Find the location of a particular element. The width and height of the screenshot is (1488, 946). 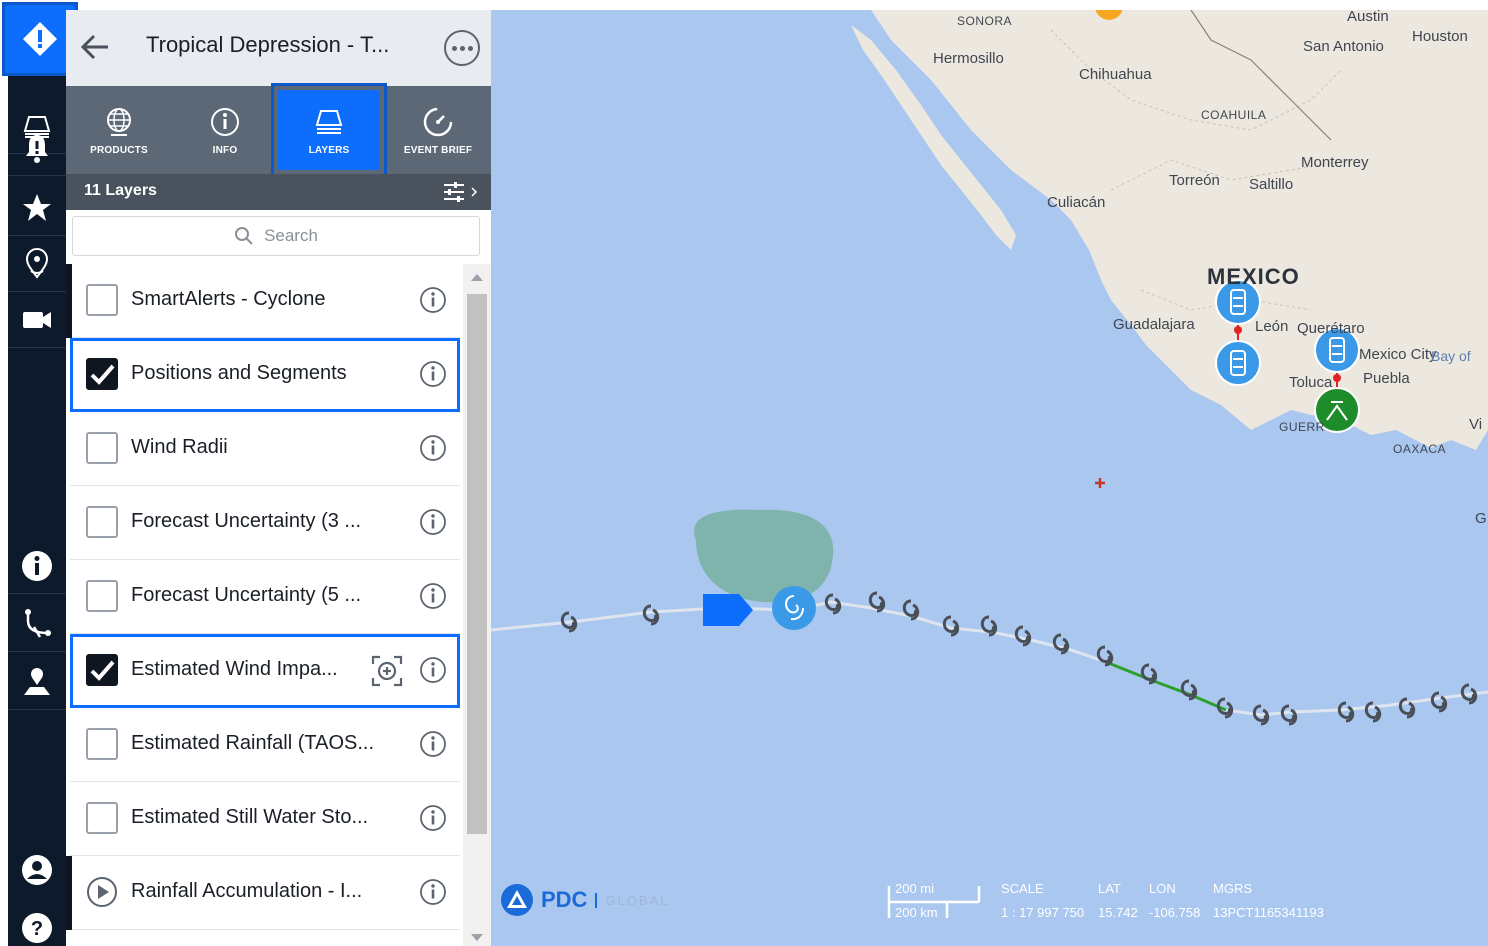

globe-icon is located at coordinates (119, 121).